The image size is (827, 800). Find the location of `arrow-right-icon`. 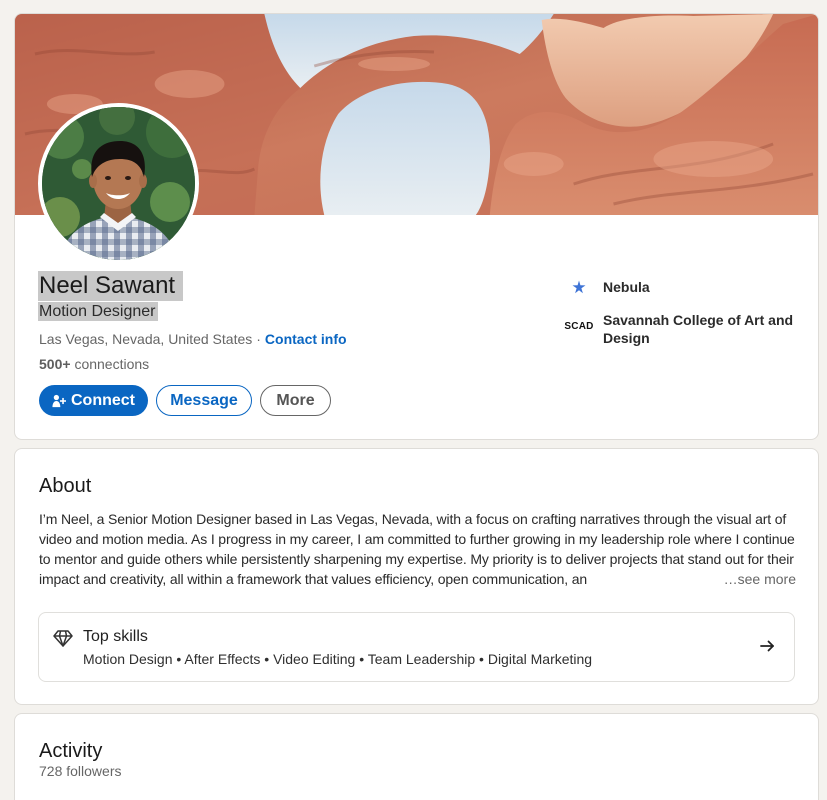

arrow-right-icon is located at coordinates (767, 646).